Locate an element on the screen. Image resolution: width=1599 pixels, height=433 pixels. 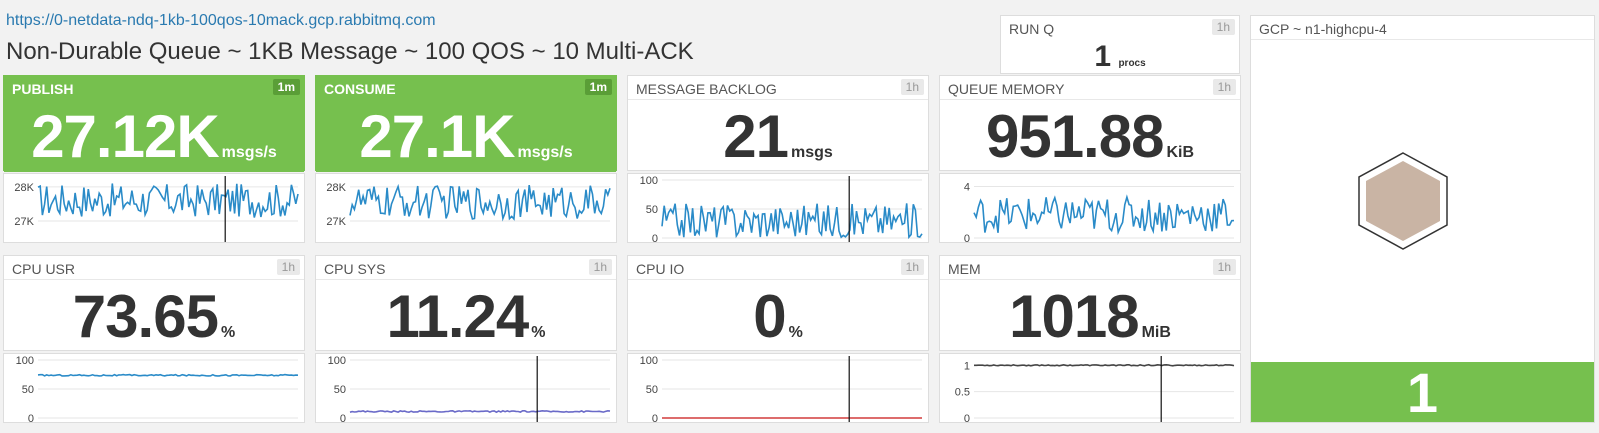
message-backlog-value: 21 is located at coordinates (756, 136).